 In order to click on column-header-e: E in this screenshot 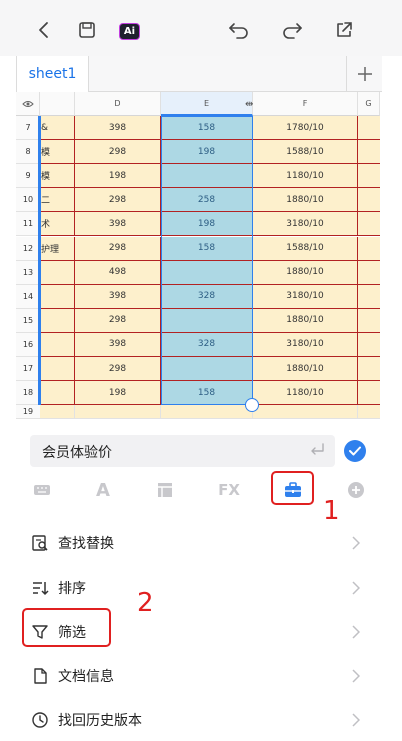, I will do `click(207, 104)`.